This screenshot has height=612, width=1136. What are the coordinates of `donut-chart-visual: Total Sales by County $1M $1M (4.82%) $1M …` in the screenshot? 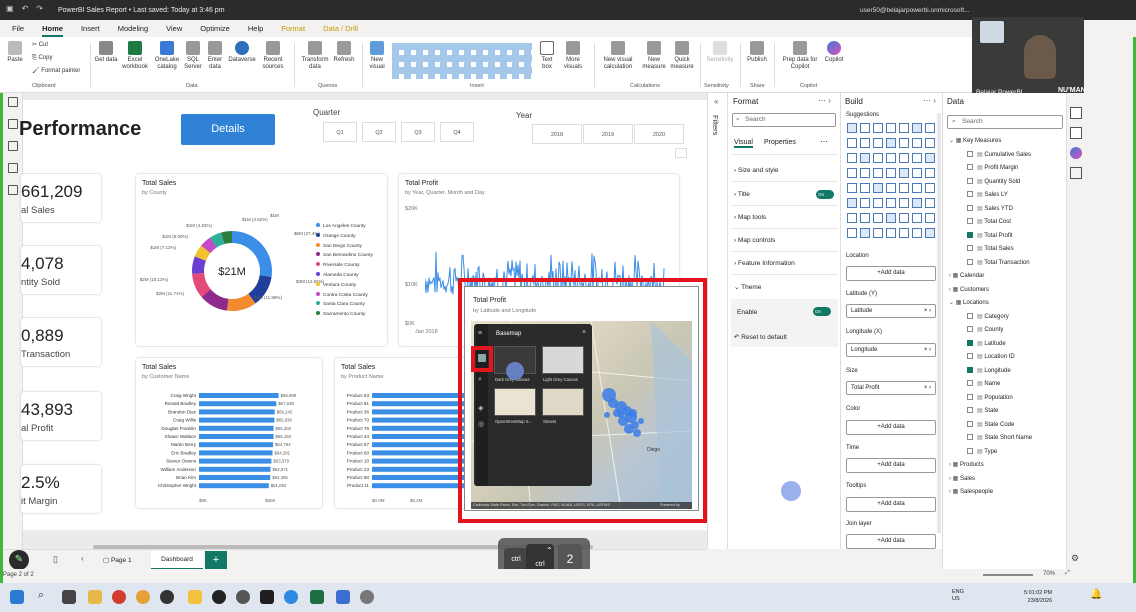 It's located at (261, 260).